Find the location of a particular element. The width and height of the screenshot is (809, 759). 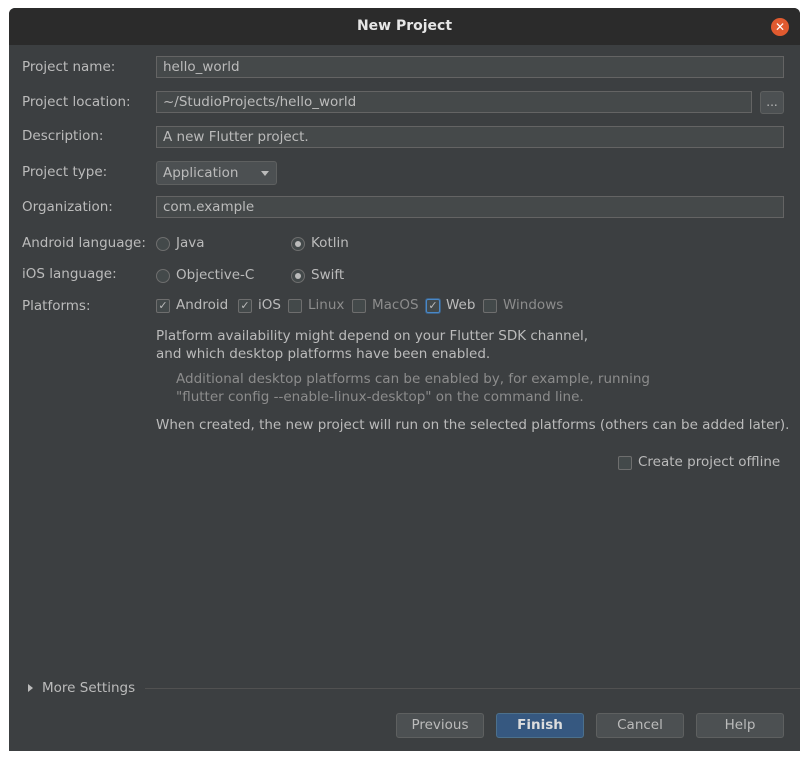

platforms-label: Platforms: is located at coordinates (56, 306).